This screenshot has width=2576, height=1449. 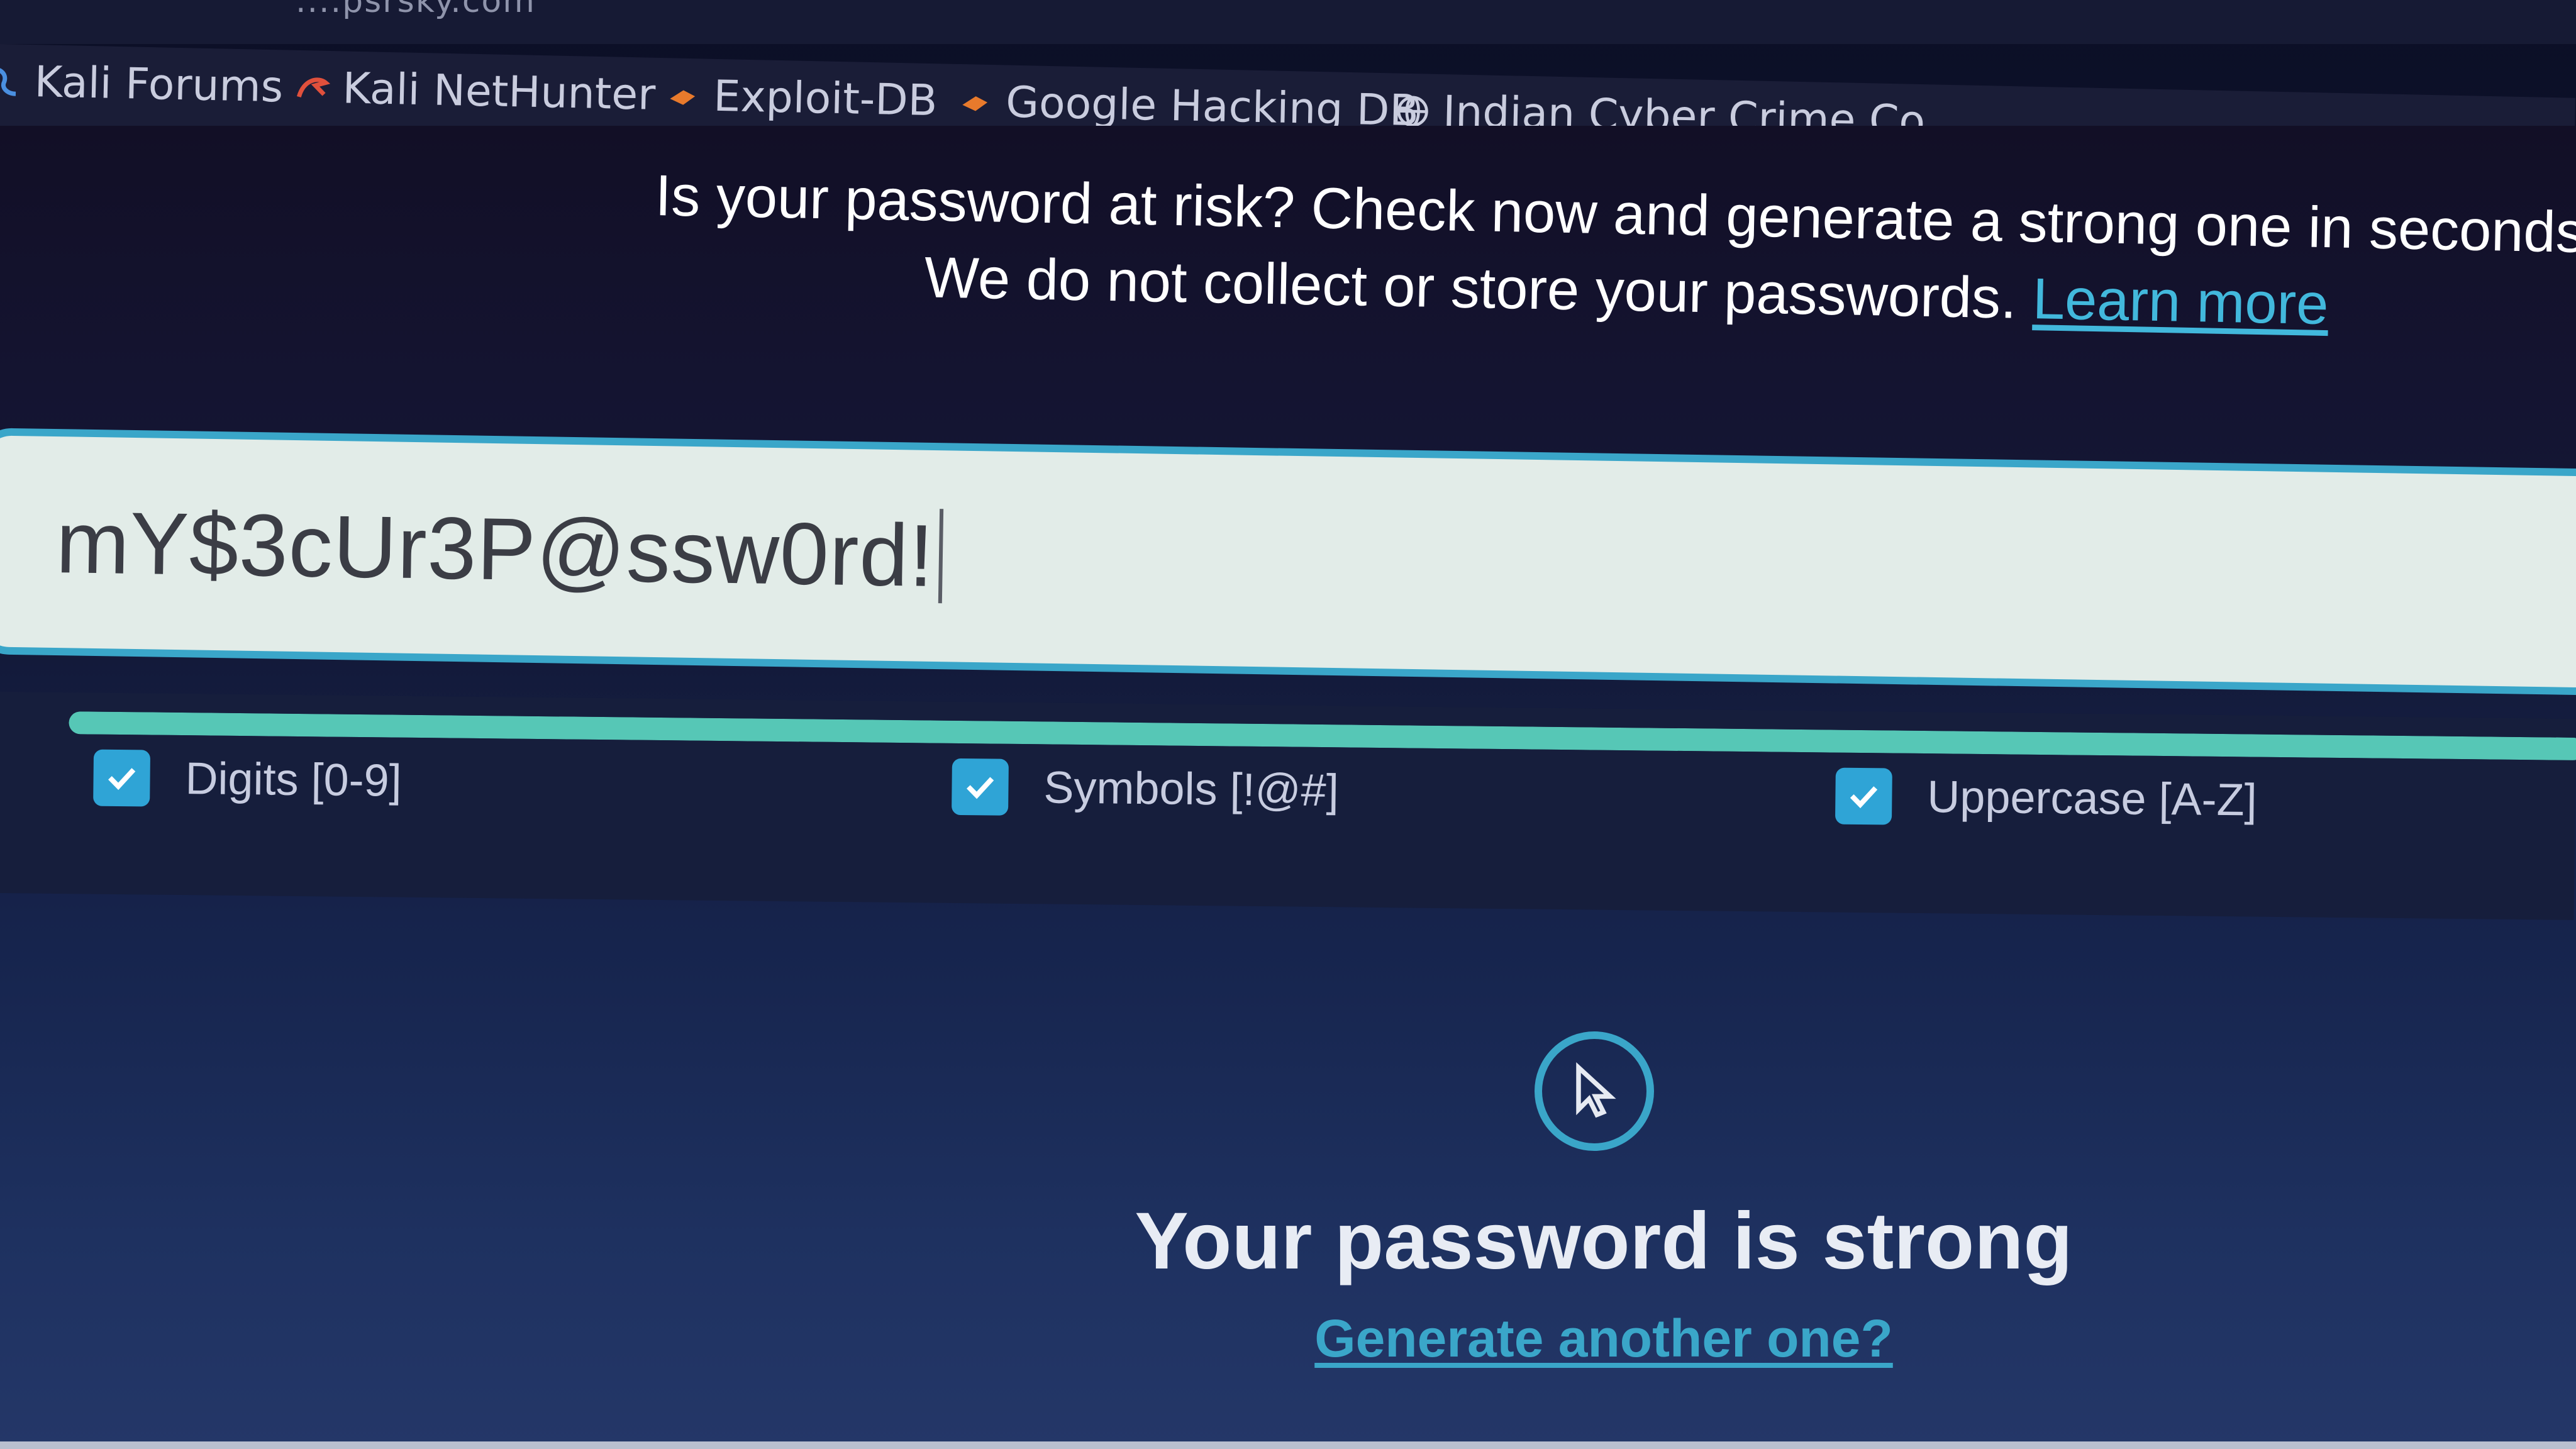 I want to click on checkbox-digits, so click(x=122, y=778).